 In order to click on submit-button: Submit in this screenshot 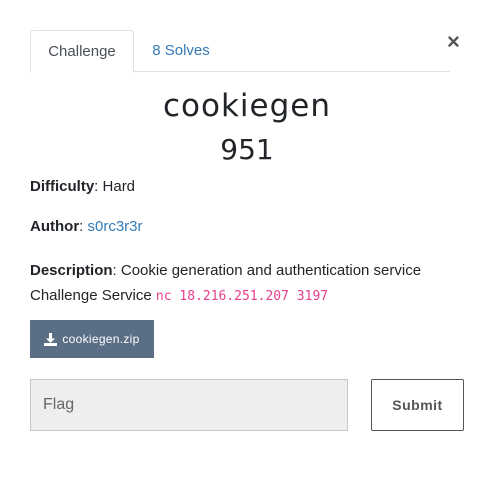, I will do `click(417, 405)`.